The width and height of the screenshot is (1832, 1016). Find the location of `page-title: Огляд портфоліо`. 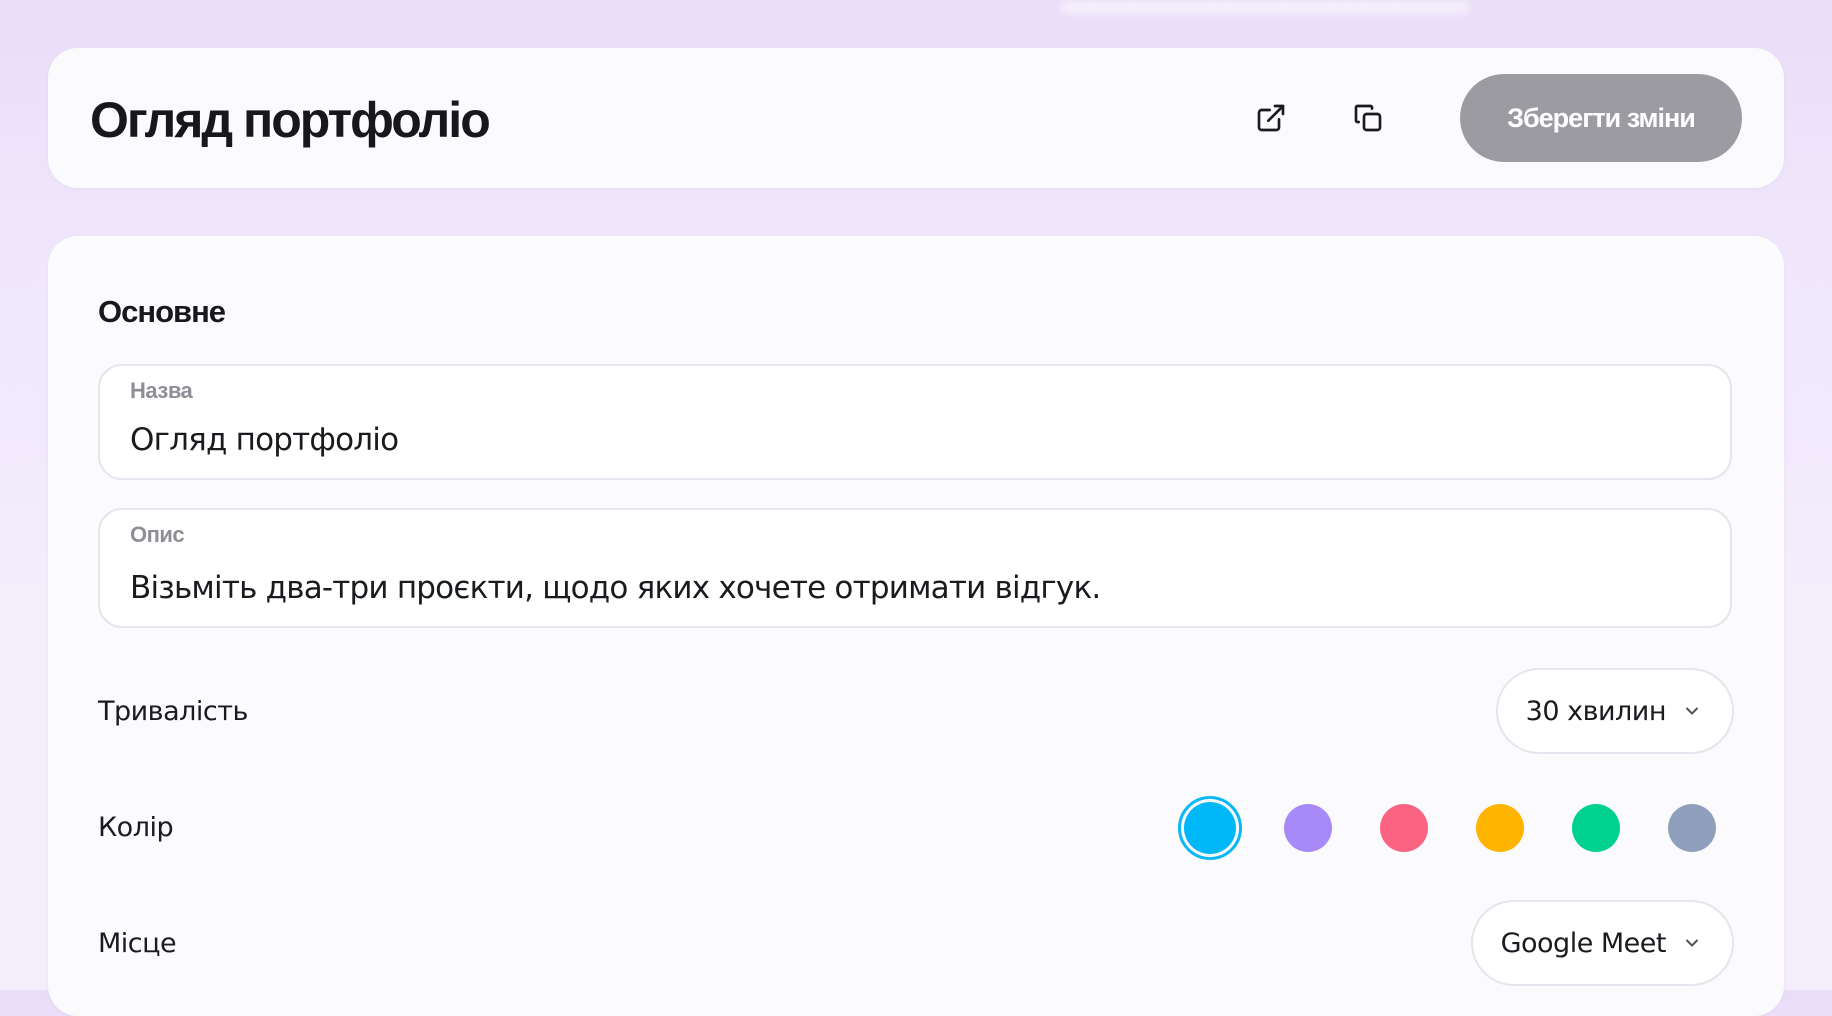

page-title: Огляд портфоліо is located at coordinates (290, 120).